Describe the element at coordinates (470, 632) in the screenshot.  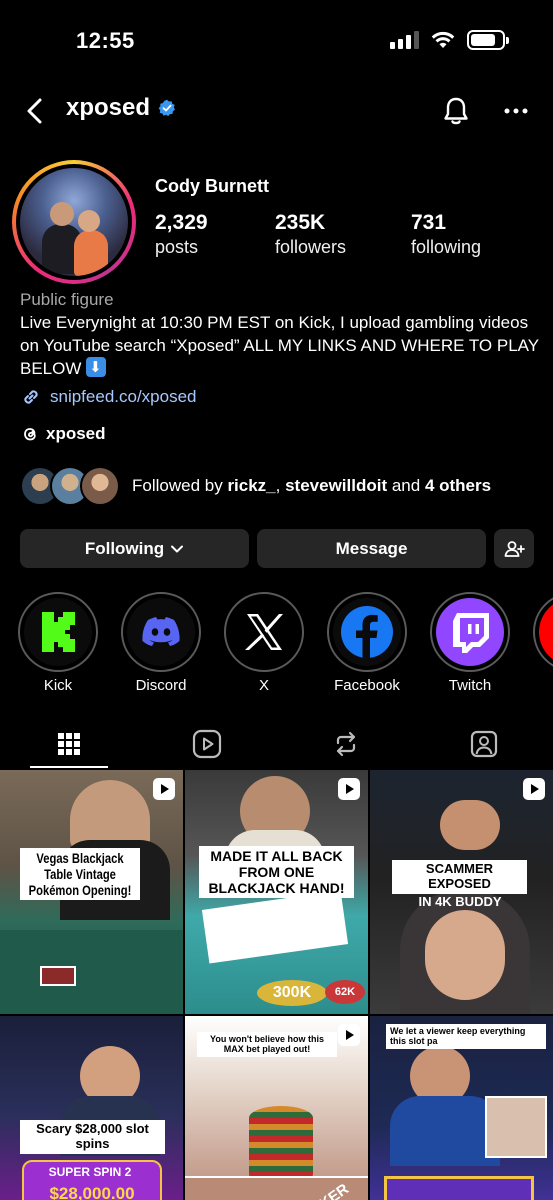
I see `twitch-icon` at that location.